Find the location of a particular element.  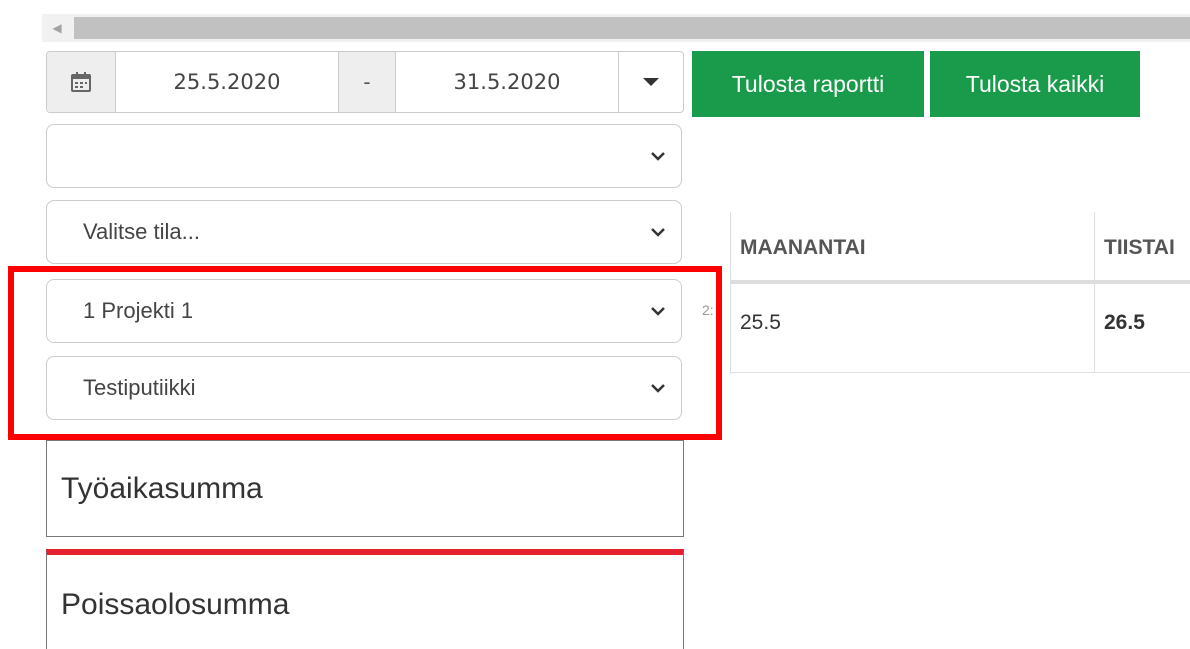

absence-summary: Poissaolosumma is located at coordinates (365, 599).